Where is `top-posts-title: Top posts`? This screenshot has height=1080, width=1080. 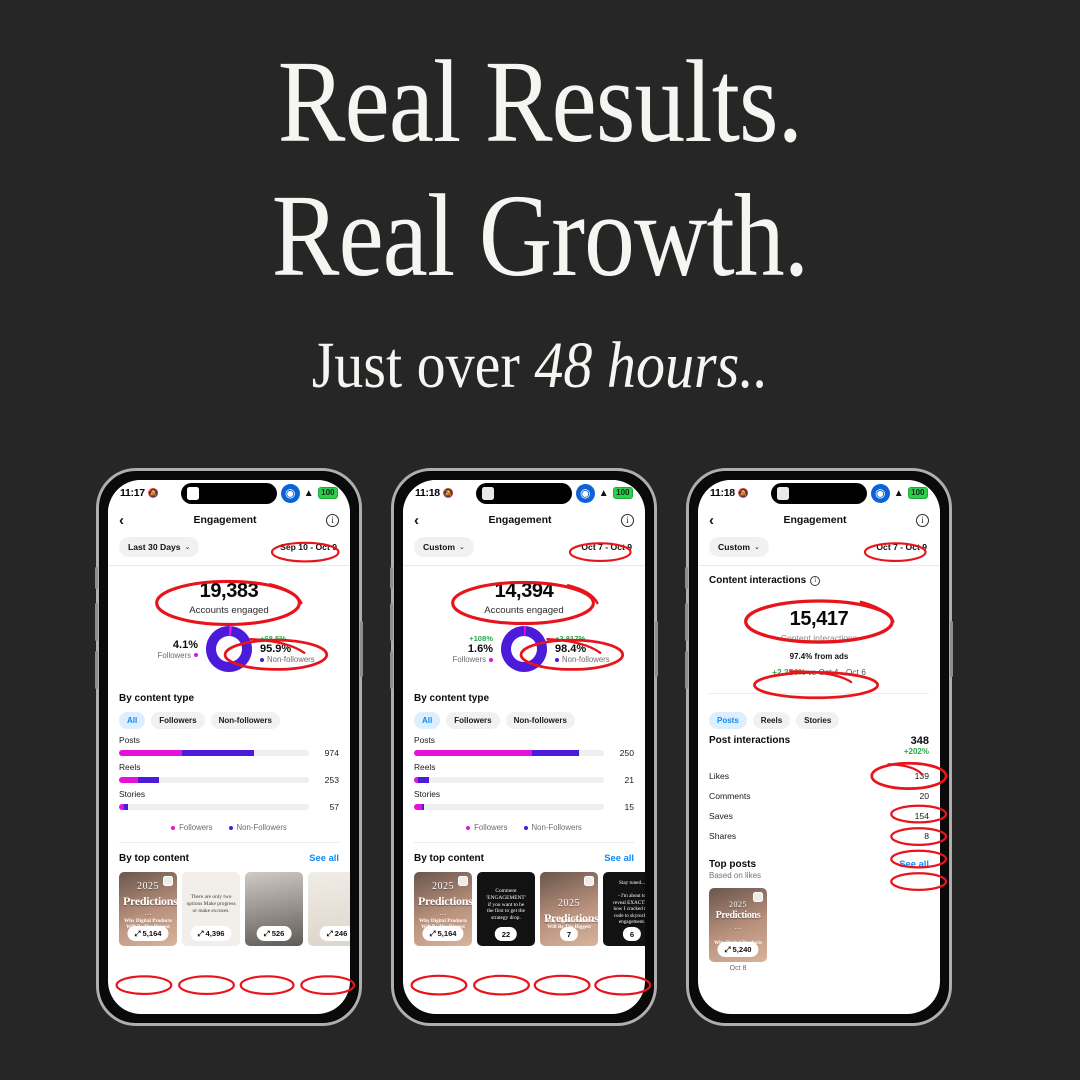
top-posts-title: Top posts is located at coordinates (733, 864).